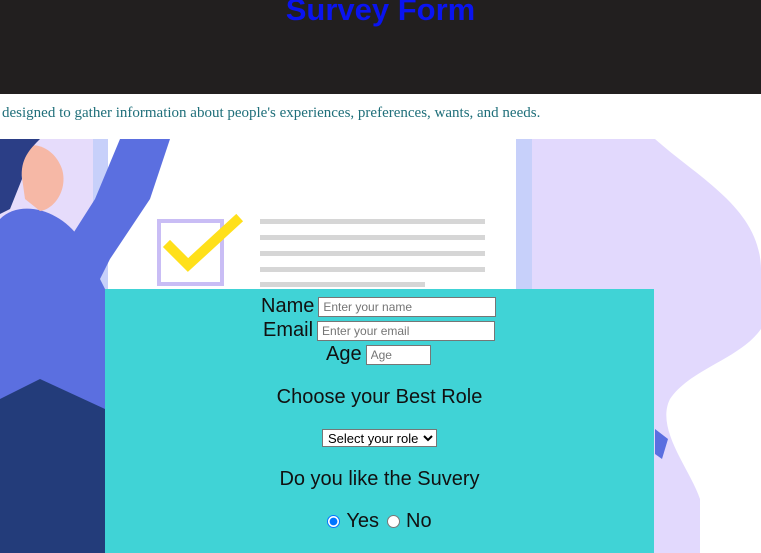 The image size is (761, 553). I want to click on name-input, so click(407, 306).